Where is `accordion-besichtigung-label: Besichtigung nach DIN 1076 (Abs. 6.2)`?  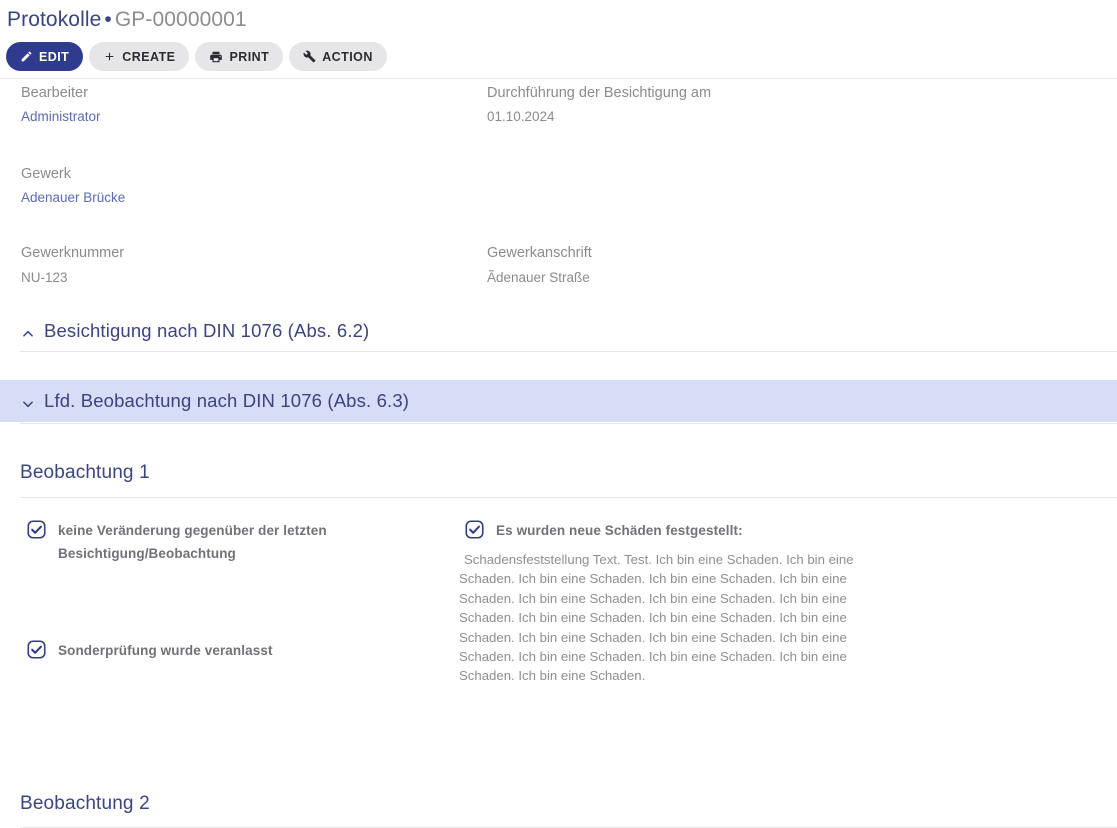
accordion-besichtigung-label: Besichtigung nach DIN 1076 (Abs. 6.2) is located at coordinates (207, 330).